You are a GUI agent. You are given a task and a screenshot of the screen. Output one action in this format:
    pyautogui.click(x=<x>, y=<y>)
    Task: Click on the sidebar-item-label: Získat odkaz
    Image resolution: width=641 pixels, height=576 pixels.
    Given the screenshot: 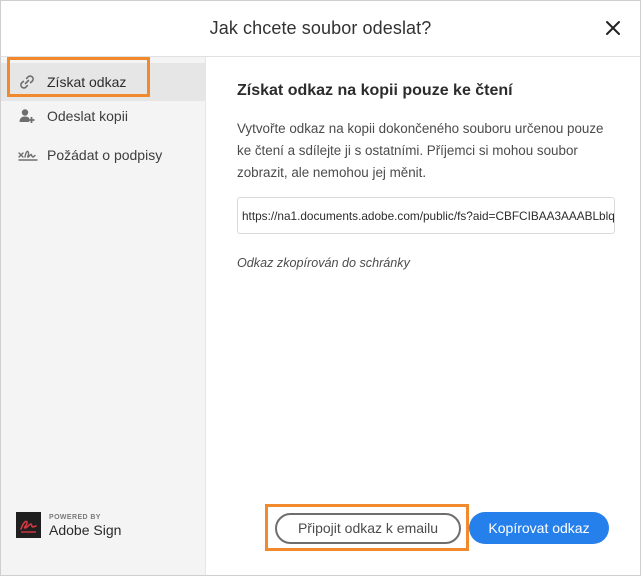 What is the action you would take?
    pyautogui.click(x=87, y=82)
    